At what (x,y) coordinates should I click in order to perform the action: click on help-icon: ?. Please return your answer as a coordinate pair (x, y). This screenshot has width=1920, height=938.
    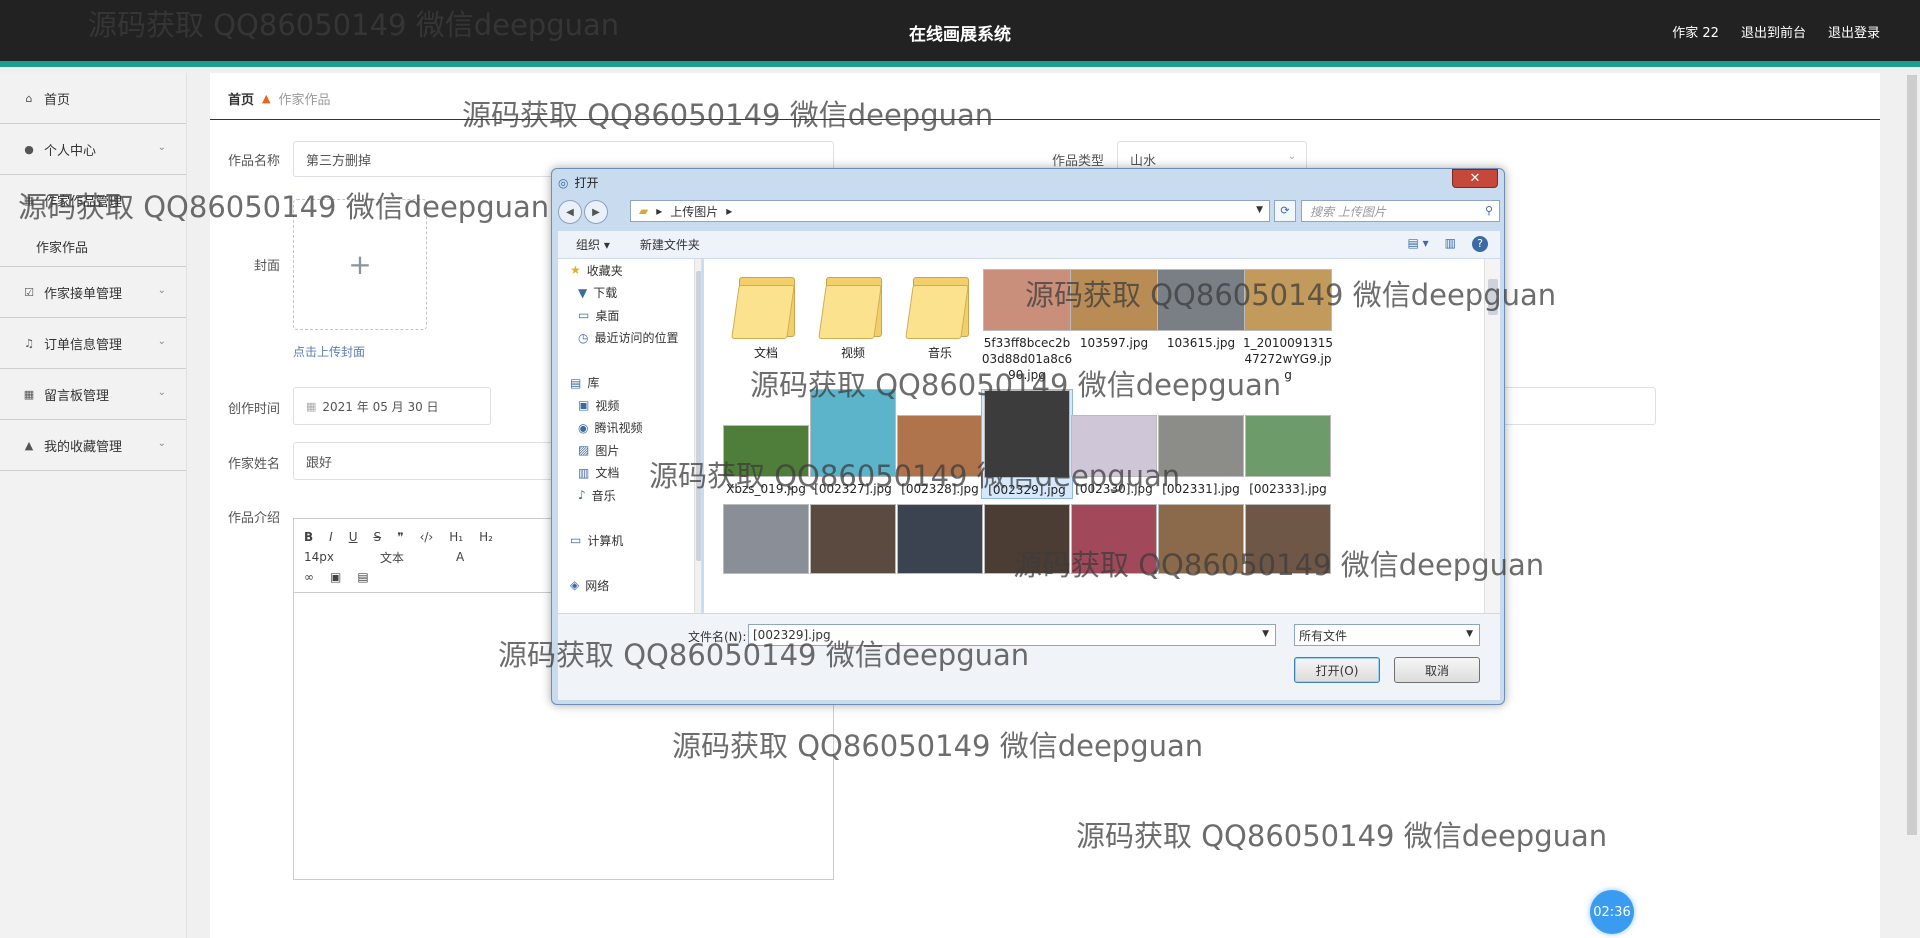
    Looking at the image, I should click on (1480, 244).